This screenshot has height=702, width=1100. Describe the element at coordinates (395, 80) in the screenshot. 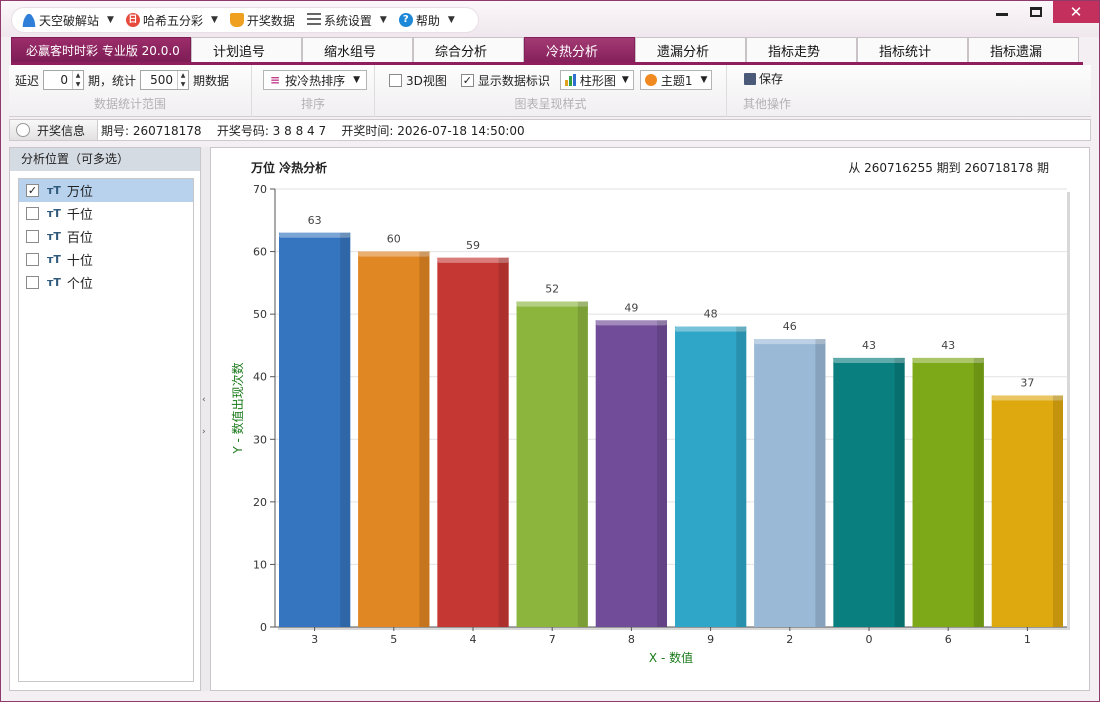

I see `view3d-checkbox` at that location.